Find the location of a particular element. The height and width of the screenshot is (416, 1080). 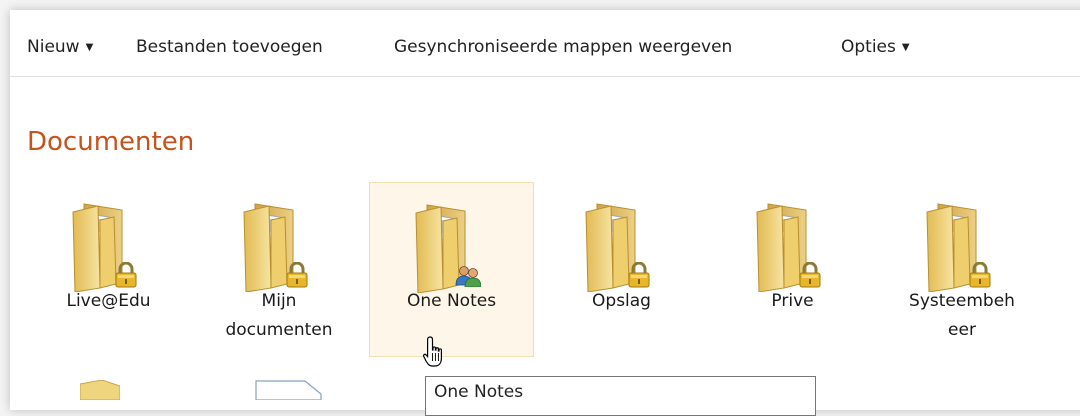

hand-cursor-icon is located at coordinates (432, 351).